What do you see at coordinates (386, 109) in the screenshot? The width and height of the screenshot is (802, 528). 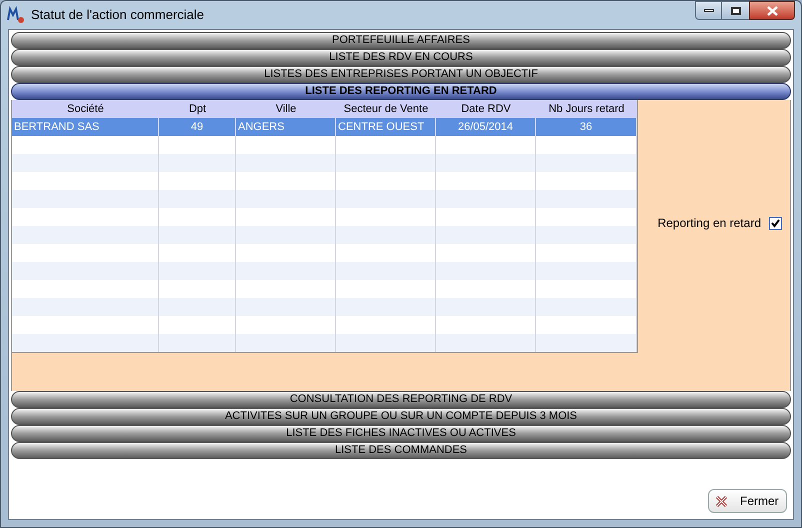 I see `column-header: Secteur de Vente` at bounding box center [386, 109].